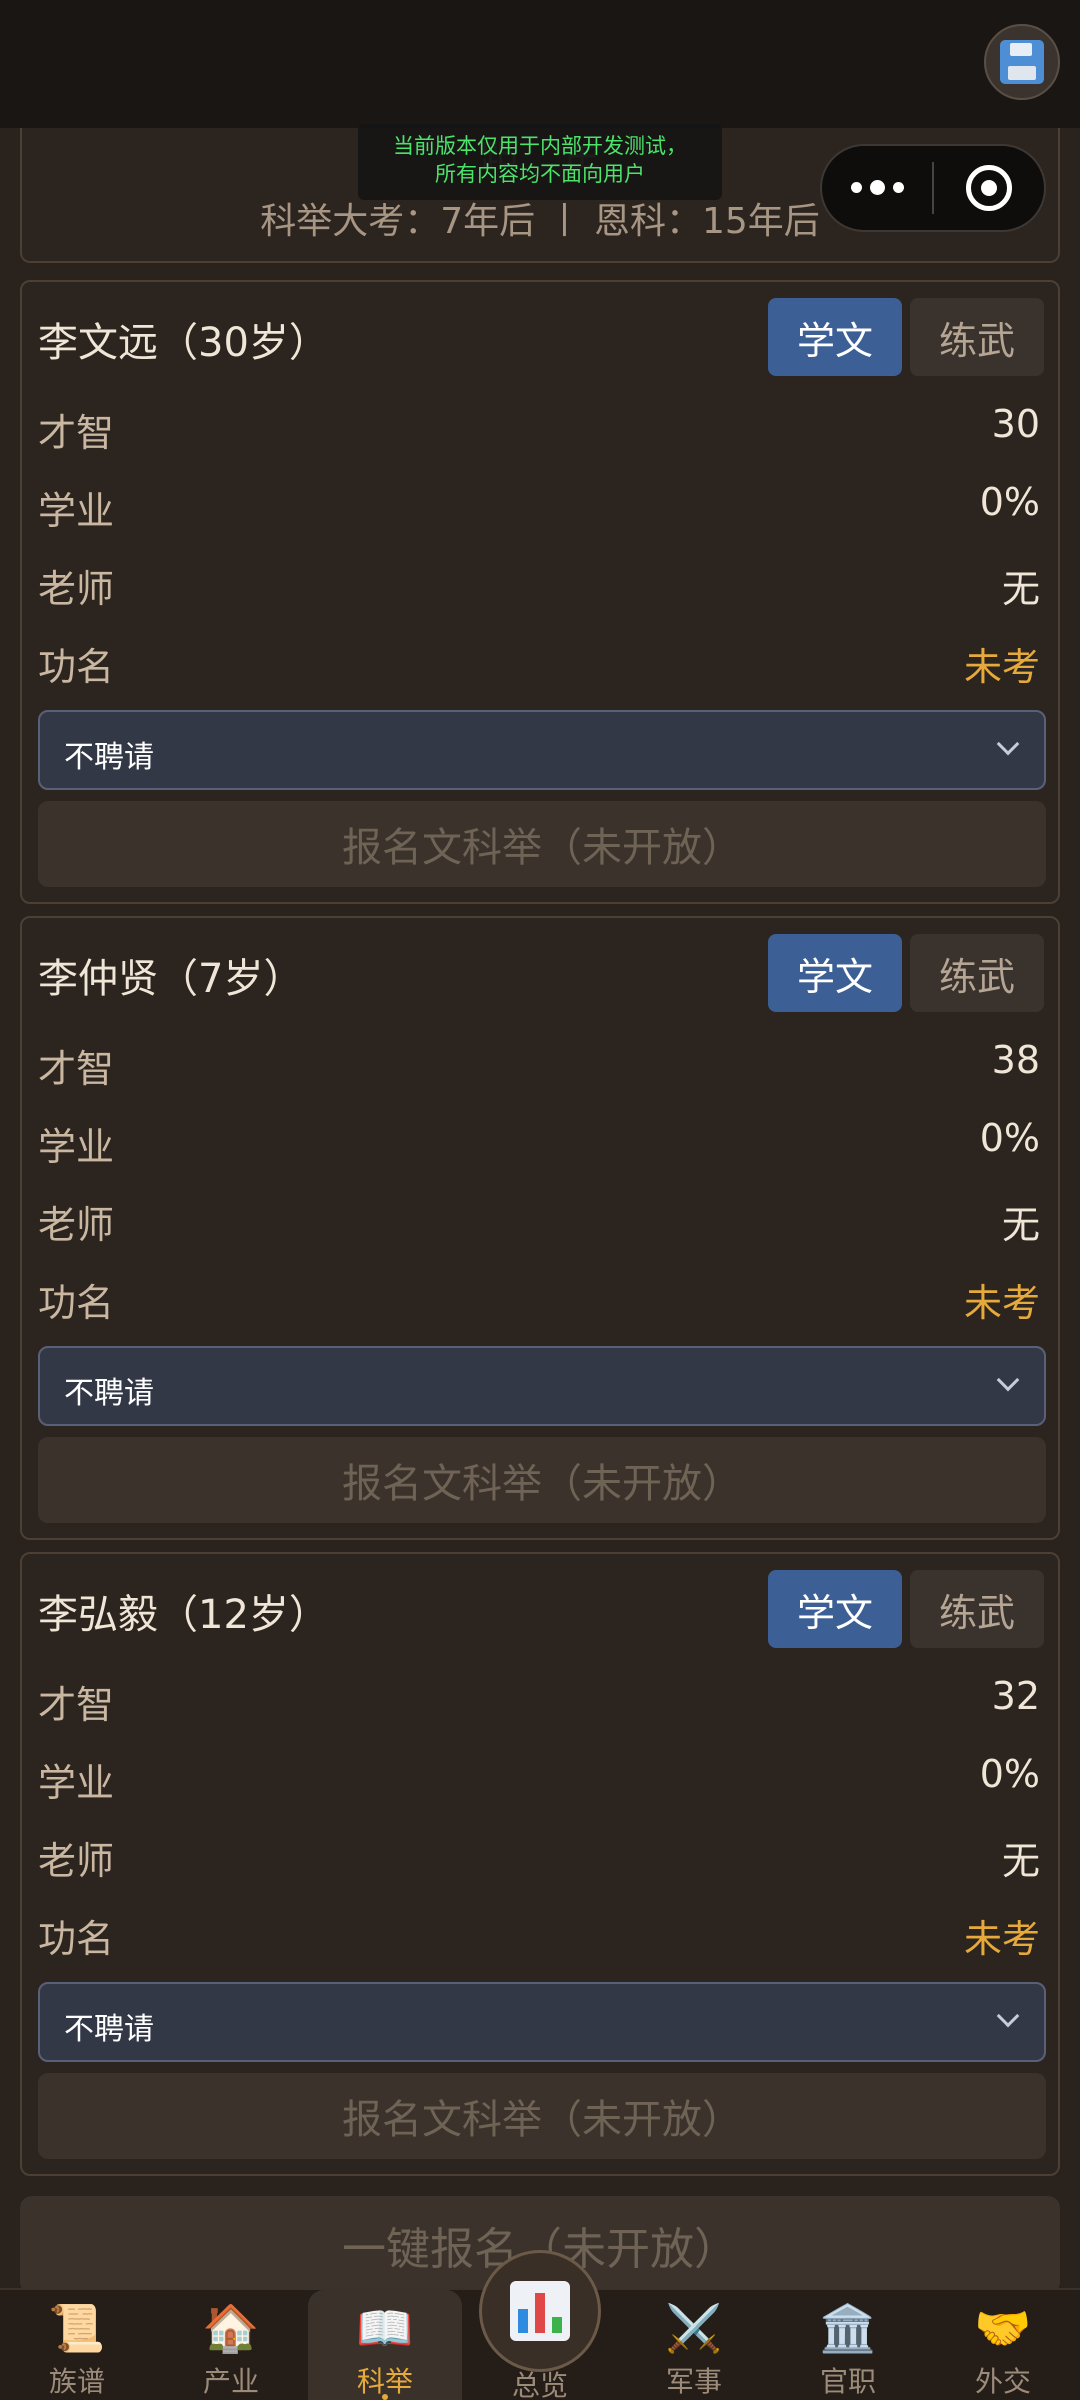  I want to click on stat-row-talent: 才智 32, so click(539, 1696).